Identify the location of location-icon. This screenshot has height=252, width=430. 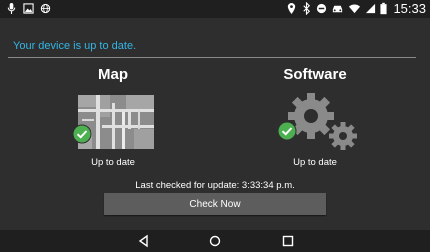
(292, 8).